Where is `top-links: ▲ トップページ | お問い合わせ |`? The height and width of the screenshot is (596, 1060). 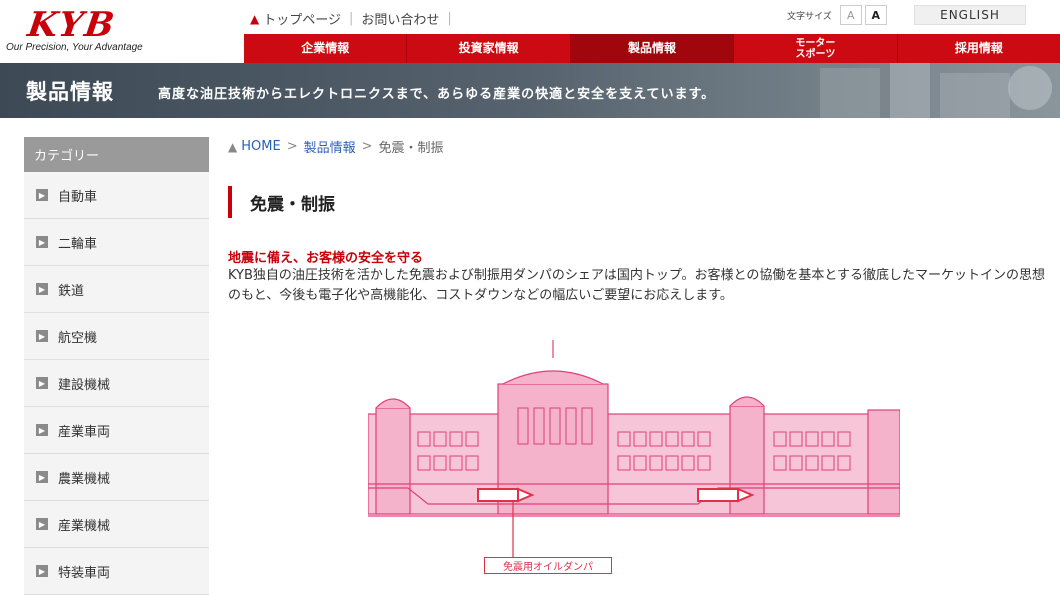 top-links: ▲ トップページ | お問い合わせ | is located at coordinates (355, 18).